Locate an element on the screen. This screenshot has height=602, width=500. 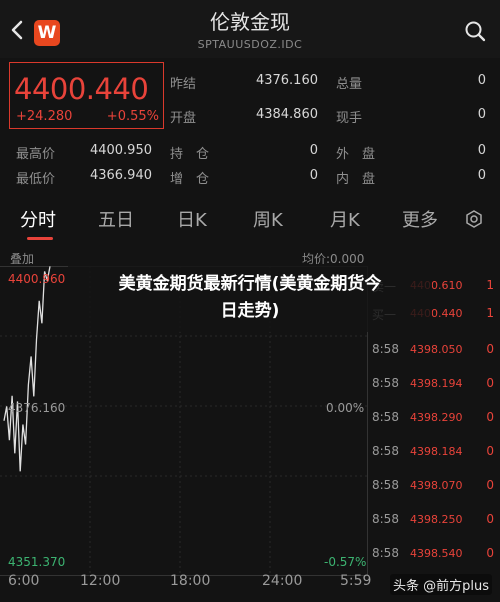
outer-volume-label: 外 盘 is located at coordinates (356, 154).